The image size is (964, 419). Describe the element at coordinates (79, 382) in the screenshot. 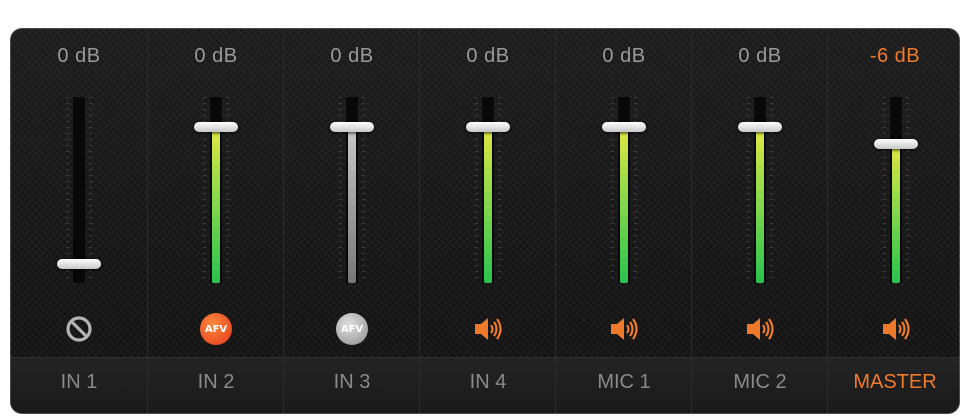

I see `channel-name: IN 1` at that location.